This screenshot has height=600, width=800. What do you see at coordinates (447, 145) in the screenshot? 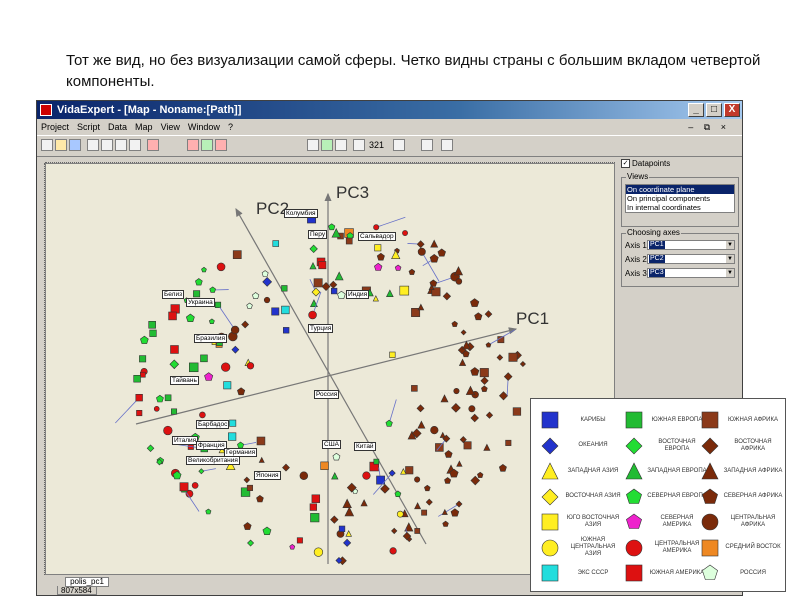
I see `arrow-right-icon` at bounding box center [447, 145].